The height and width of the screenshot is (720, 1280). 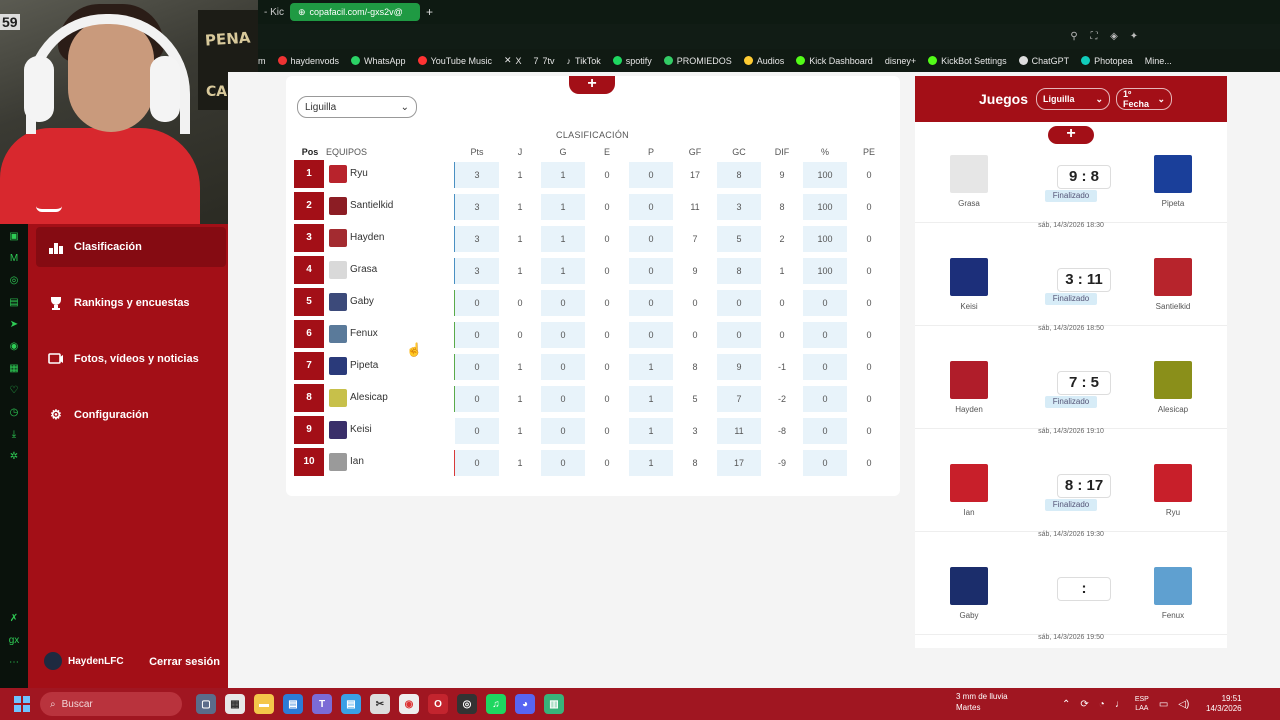 What do you see at coordinates (13, 369) in the screenshot?
I see `grid-icon: ▦` at bounding box center [13, 369].